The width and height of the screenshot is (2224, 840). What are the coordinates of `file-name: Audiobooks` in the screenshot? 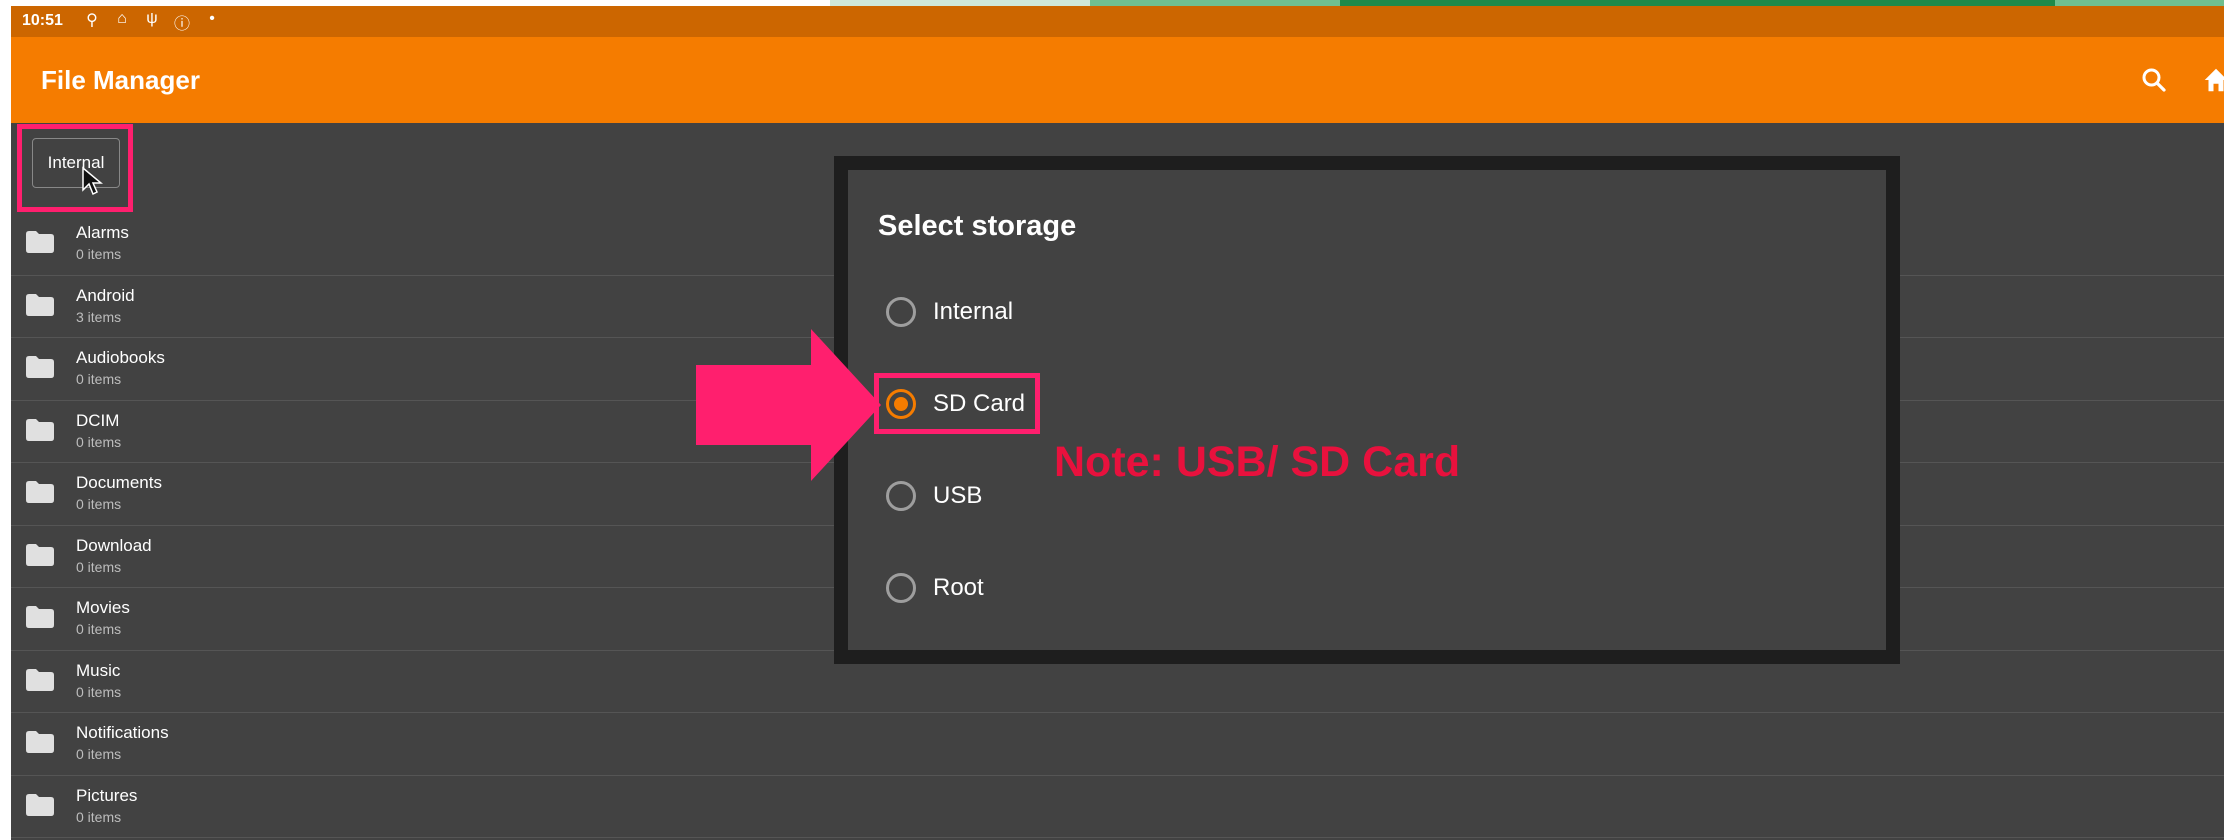 It's located at (120, 357).